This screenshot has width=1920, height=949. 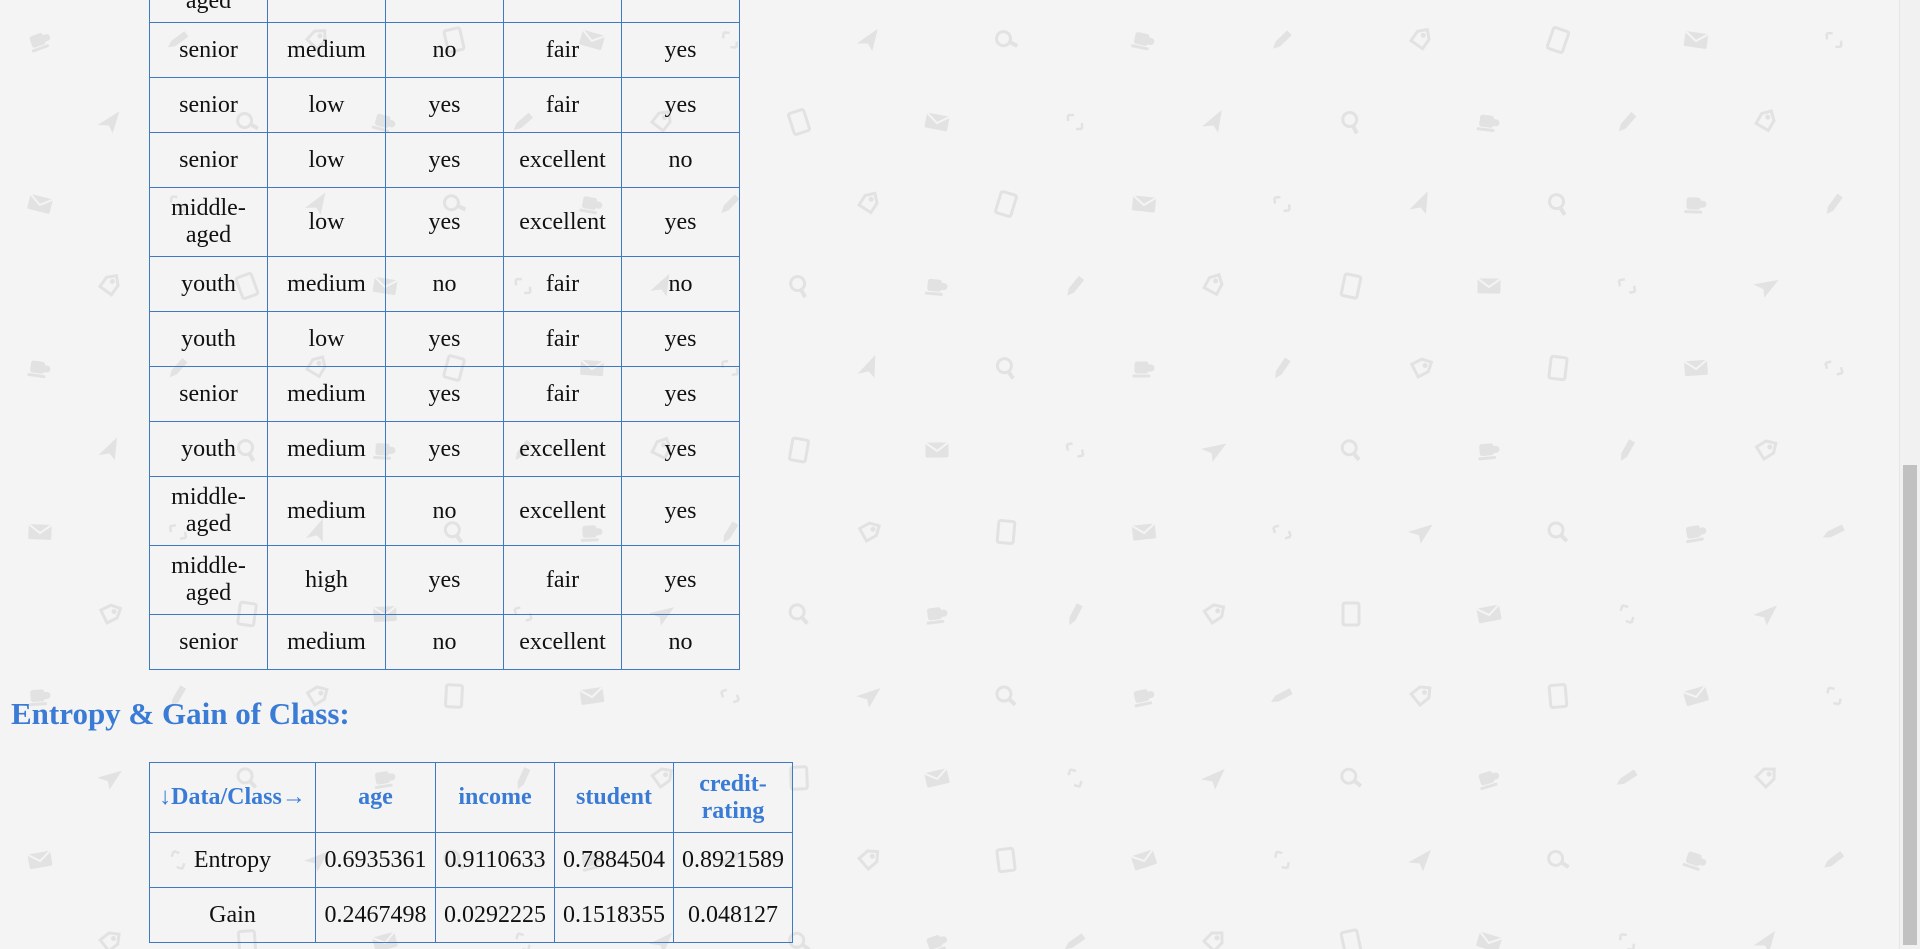 I want to click on table-row: senior low yes excellent no, so click(x=444, y=160).